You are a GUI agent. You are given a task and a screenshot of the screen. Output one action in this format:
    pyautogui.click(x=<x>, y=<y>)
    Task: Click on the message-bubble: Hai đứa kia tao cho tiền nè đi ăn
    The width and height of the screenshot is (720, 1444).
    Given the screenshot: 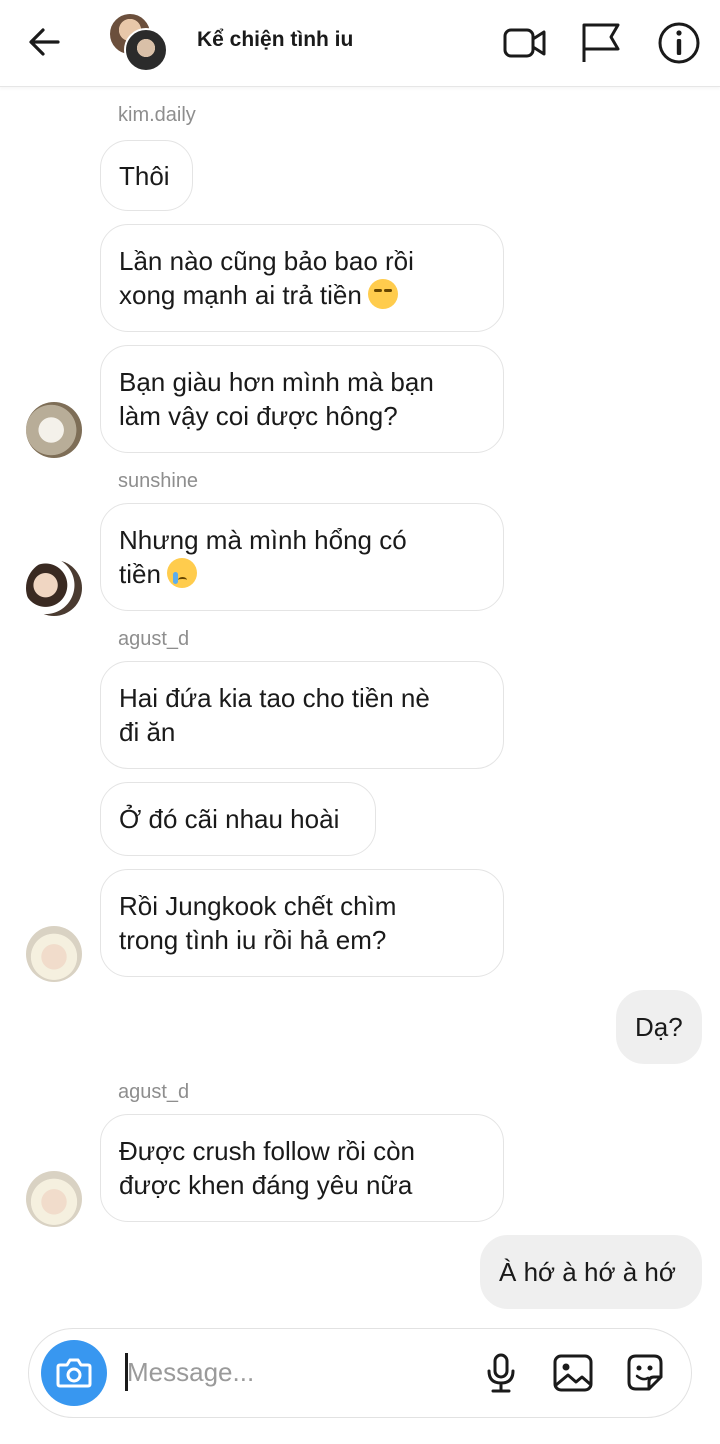 What is the action you would take?
    pyautogui.click(x=302, y=715)
    